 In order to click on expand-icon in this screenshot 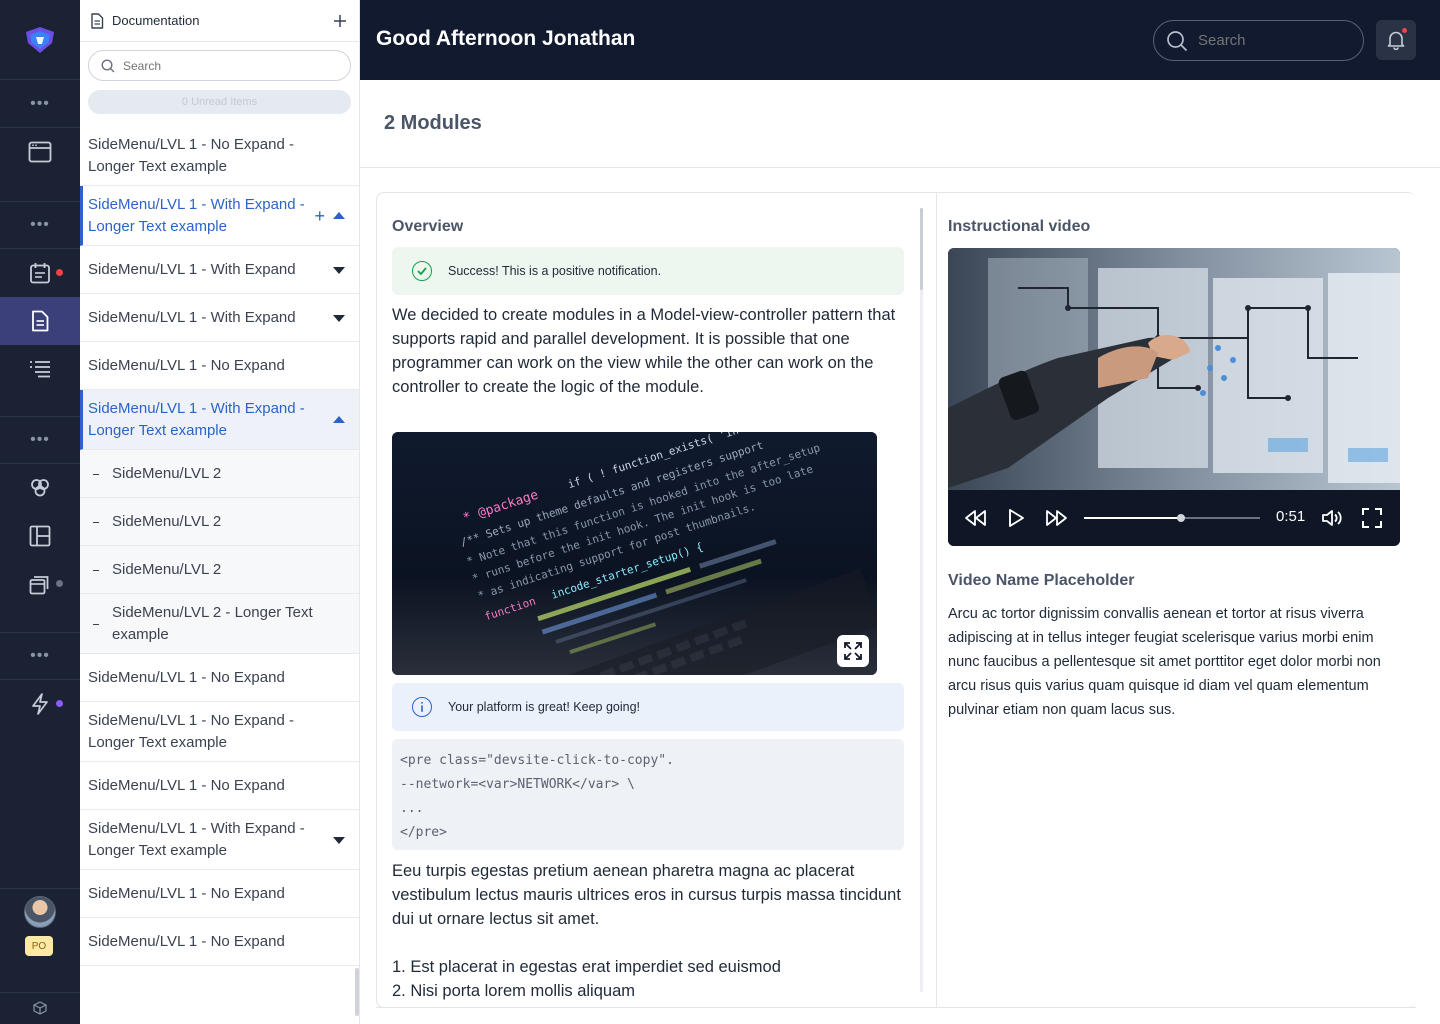, I will do `click(853, 651)`.